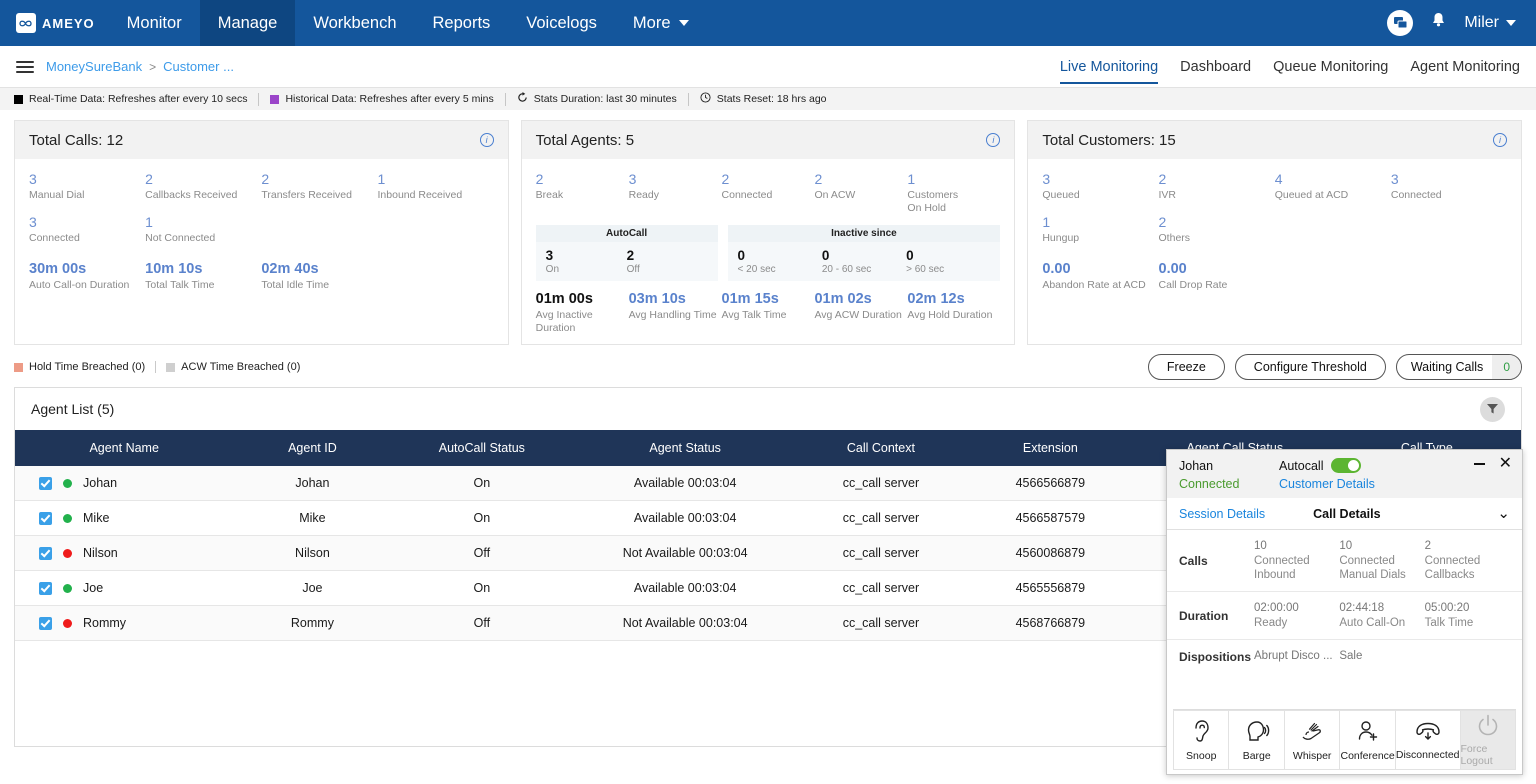  I want to click on ameyo-logo: AMEYO, so click(54, 23).